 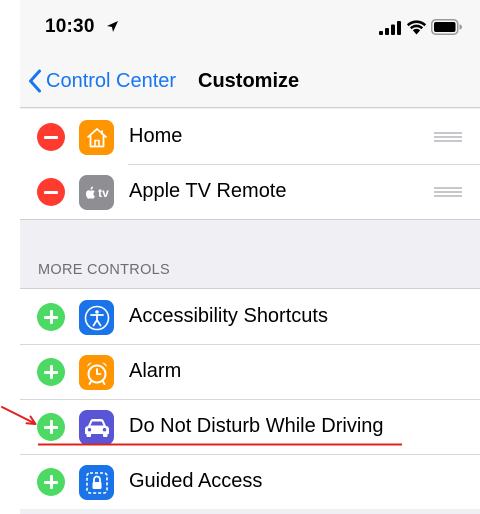 I want to click on apple-tv-icon-label: tv, so click(x=103, y=192).